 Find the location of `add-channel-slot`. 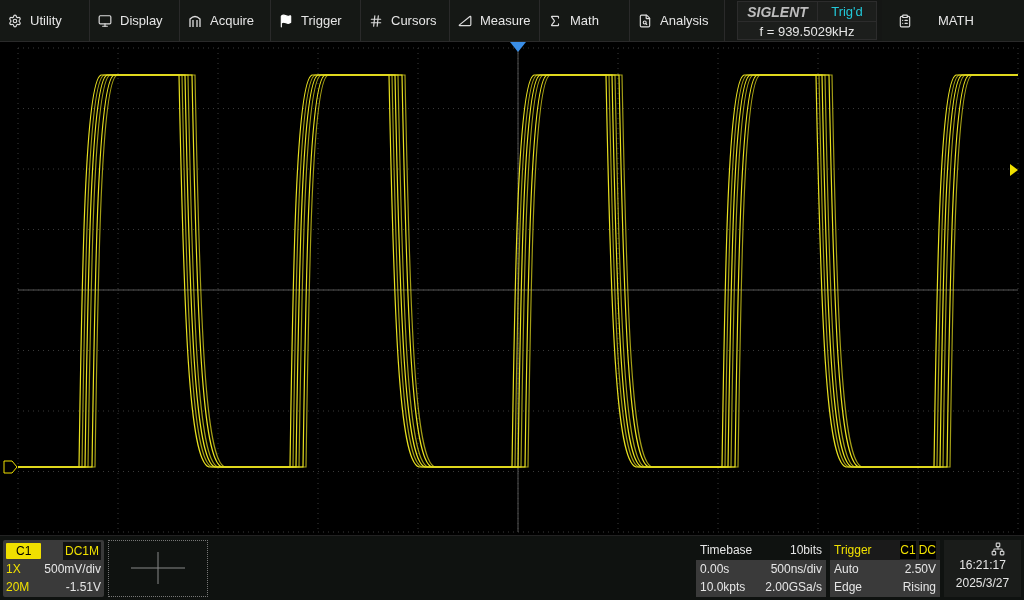

add-channel-slot is located at coordinates (158, 568).